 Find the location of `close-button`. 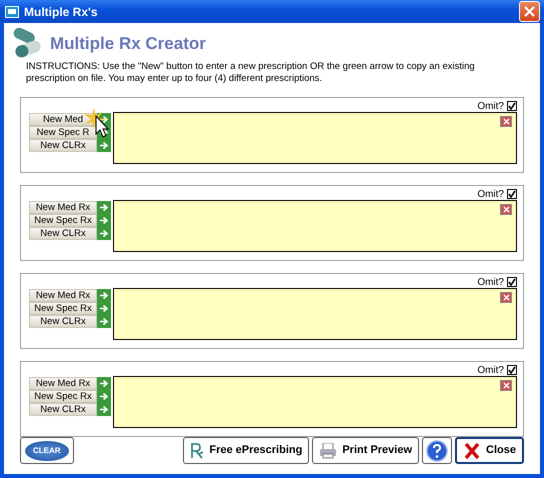

close-button is located at coordinates (529, 11).